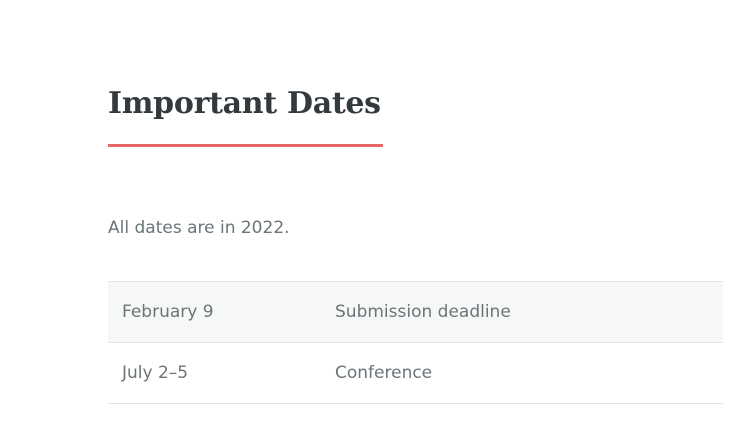 This screenshot has height=428, width=740. I want to click on date-cell: July 2–5, so click(221, 373).